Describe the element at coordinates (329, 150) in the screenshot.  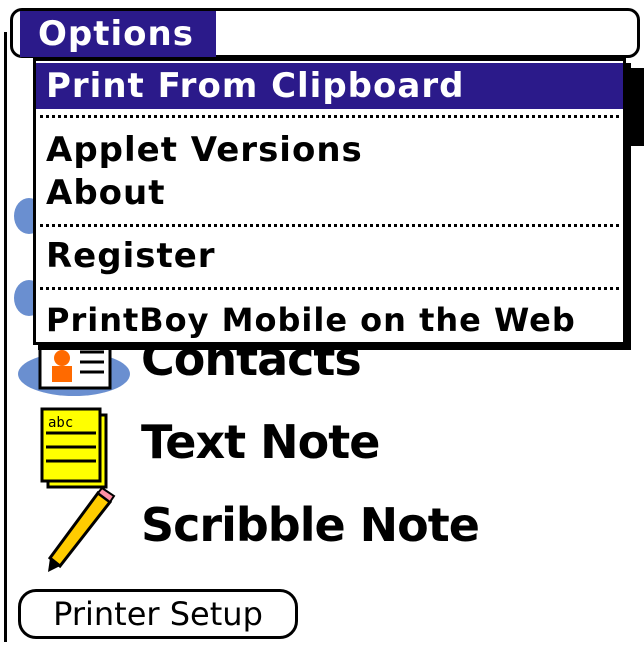
I see `menu-item-applet-versions: Applet Versions` at that location.